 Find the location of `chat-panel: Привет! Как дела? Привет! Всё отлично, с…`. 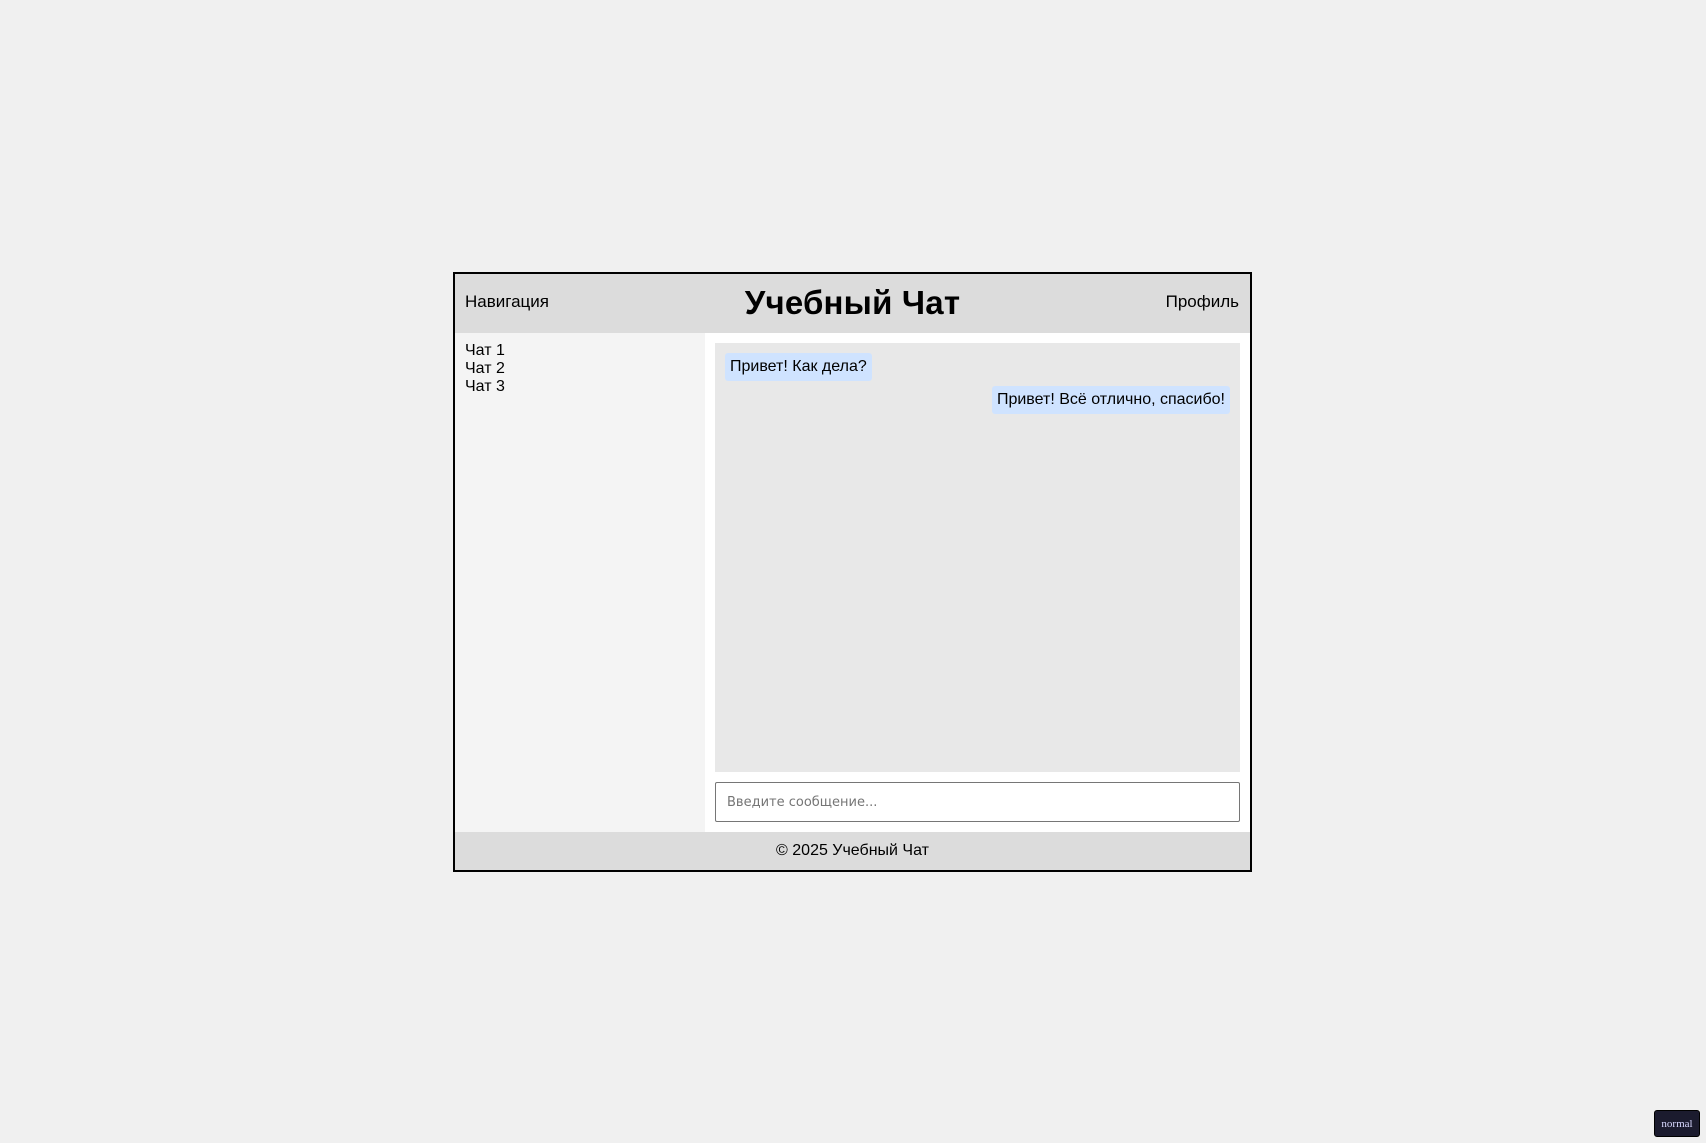

chat-panel: Привет! Как дела? Привет! Всё отлично, с… is located at coordinates (977, 582).